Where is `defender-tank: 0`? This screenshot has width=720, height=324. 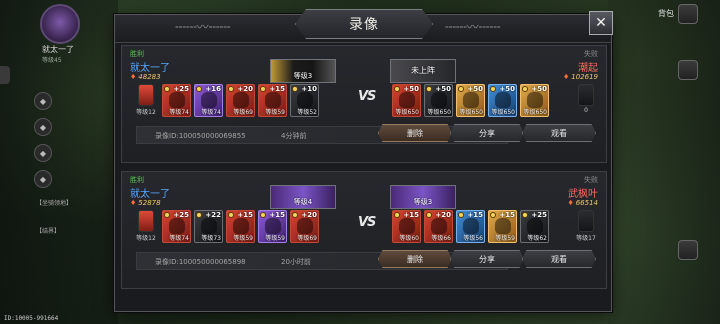 defender-tank: 0 is located at coordinates (586, 100).